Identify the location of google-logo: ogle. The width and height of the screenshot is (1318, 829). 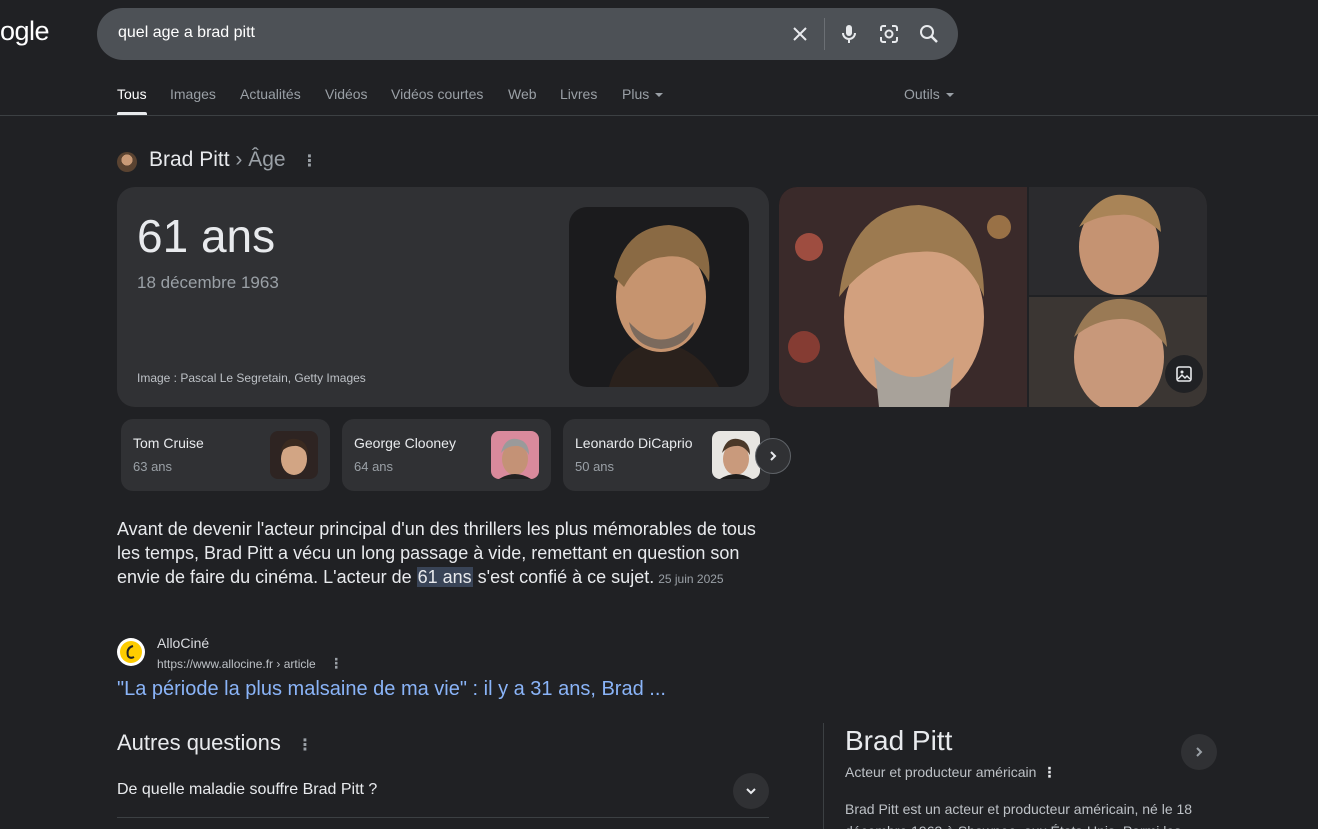
(25, 31).